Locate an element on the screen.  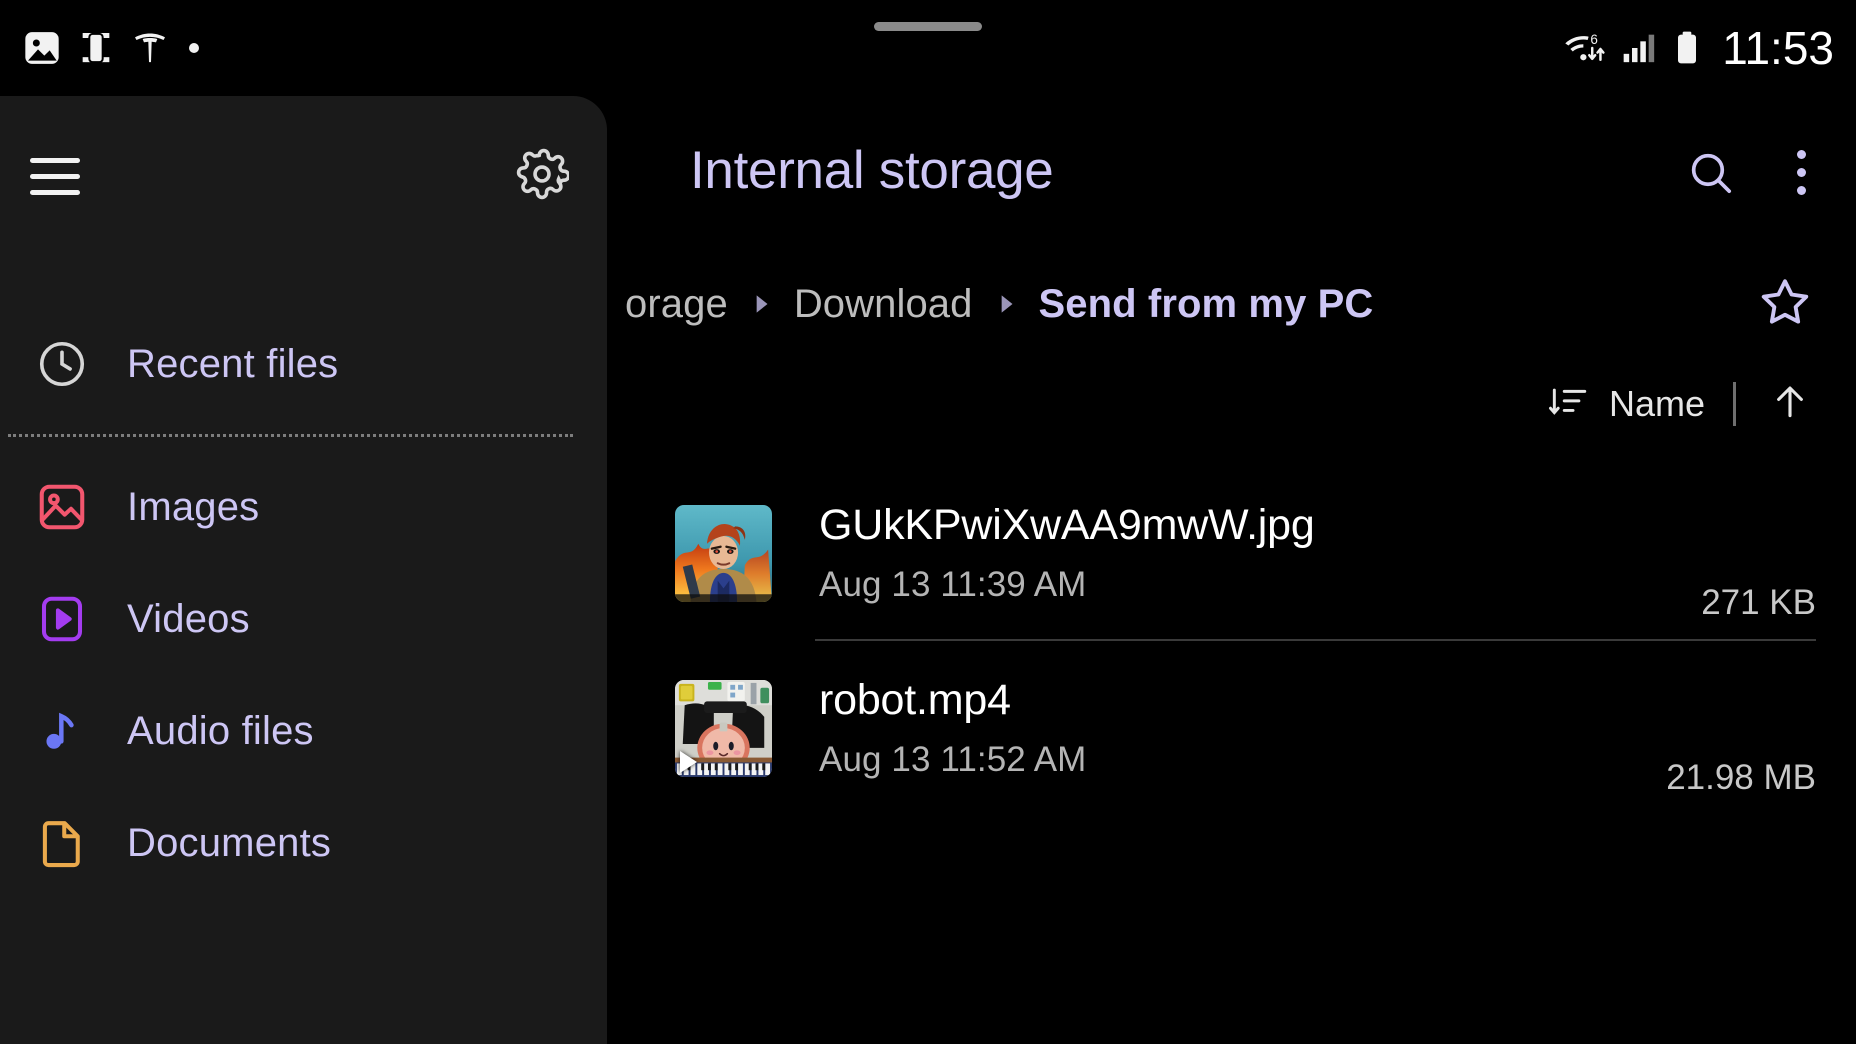
file-info: robot.mp4 Aug 13 11:52 AM is located at coordinates (1242, 728).